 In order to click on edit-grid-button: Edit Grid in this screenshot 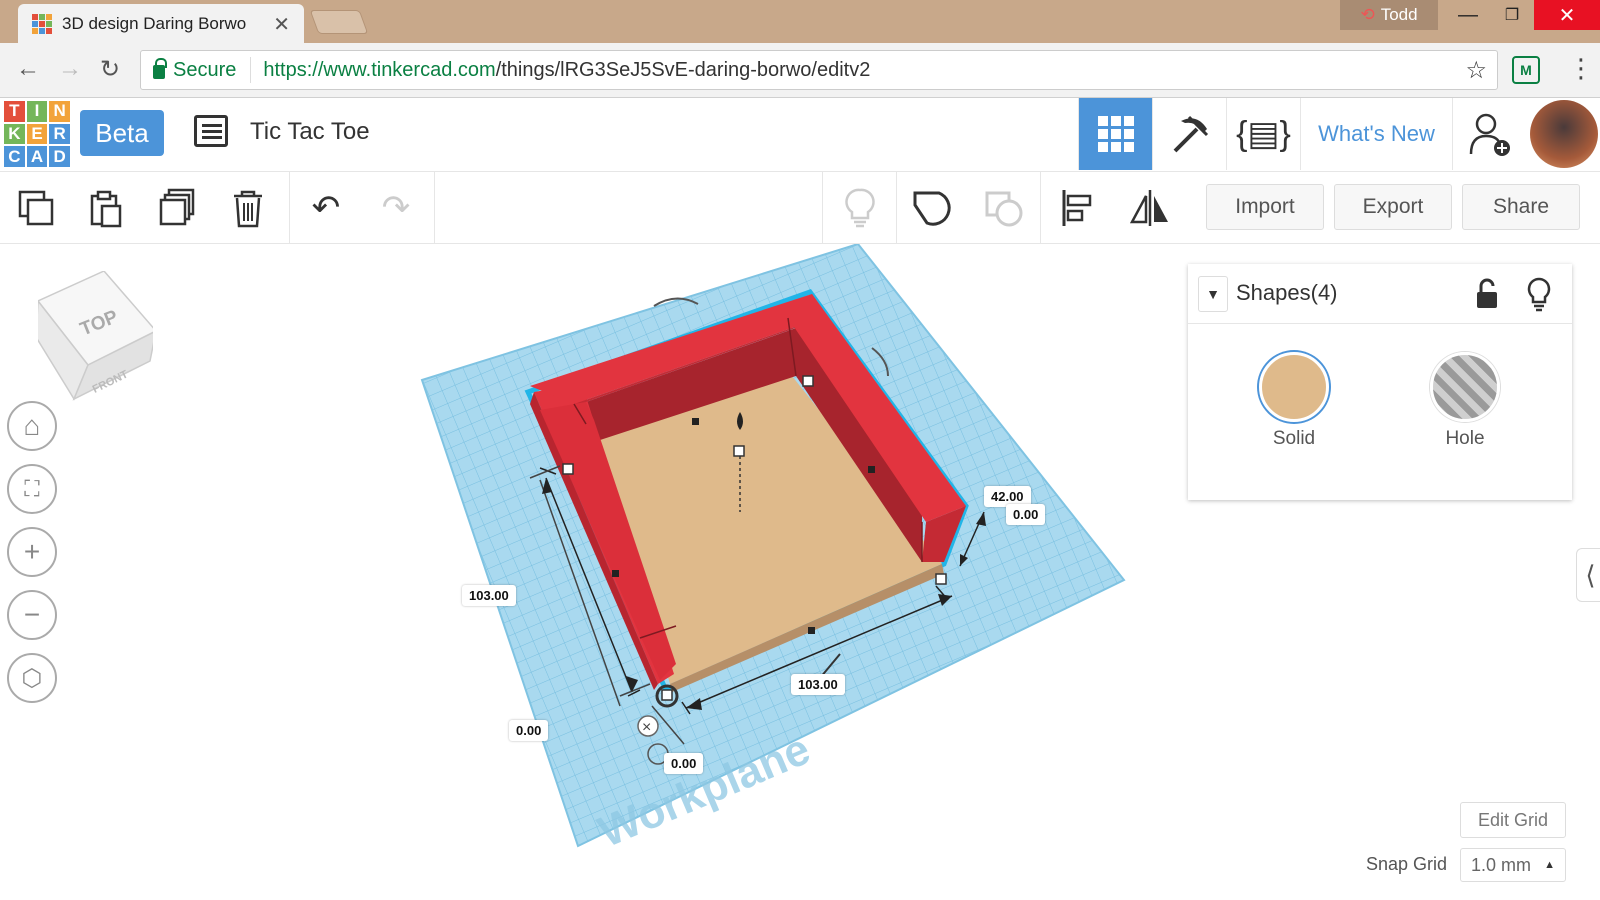, I will do `click(1513, 820)`.